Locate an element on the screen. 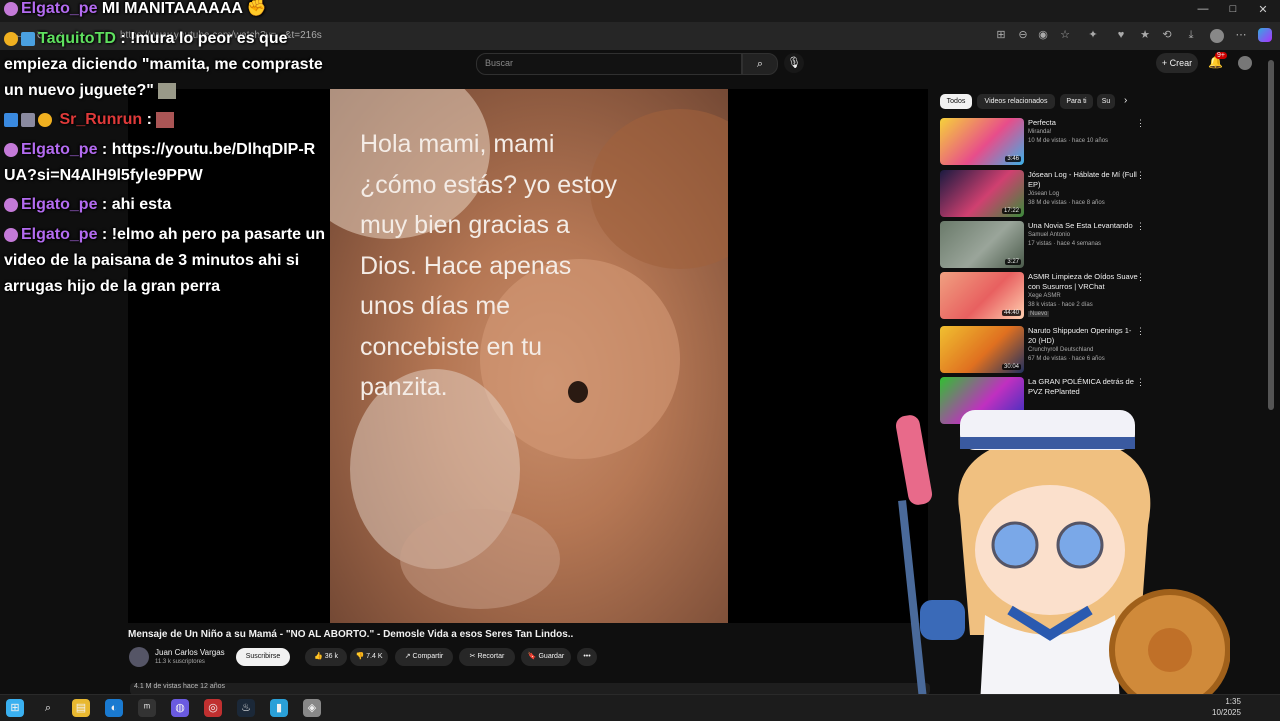  thumbs-up-icon: 👍 is located at coordinates (319, 656).